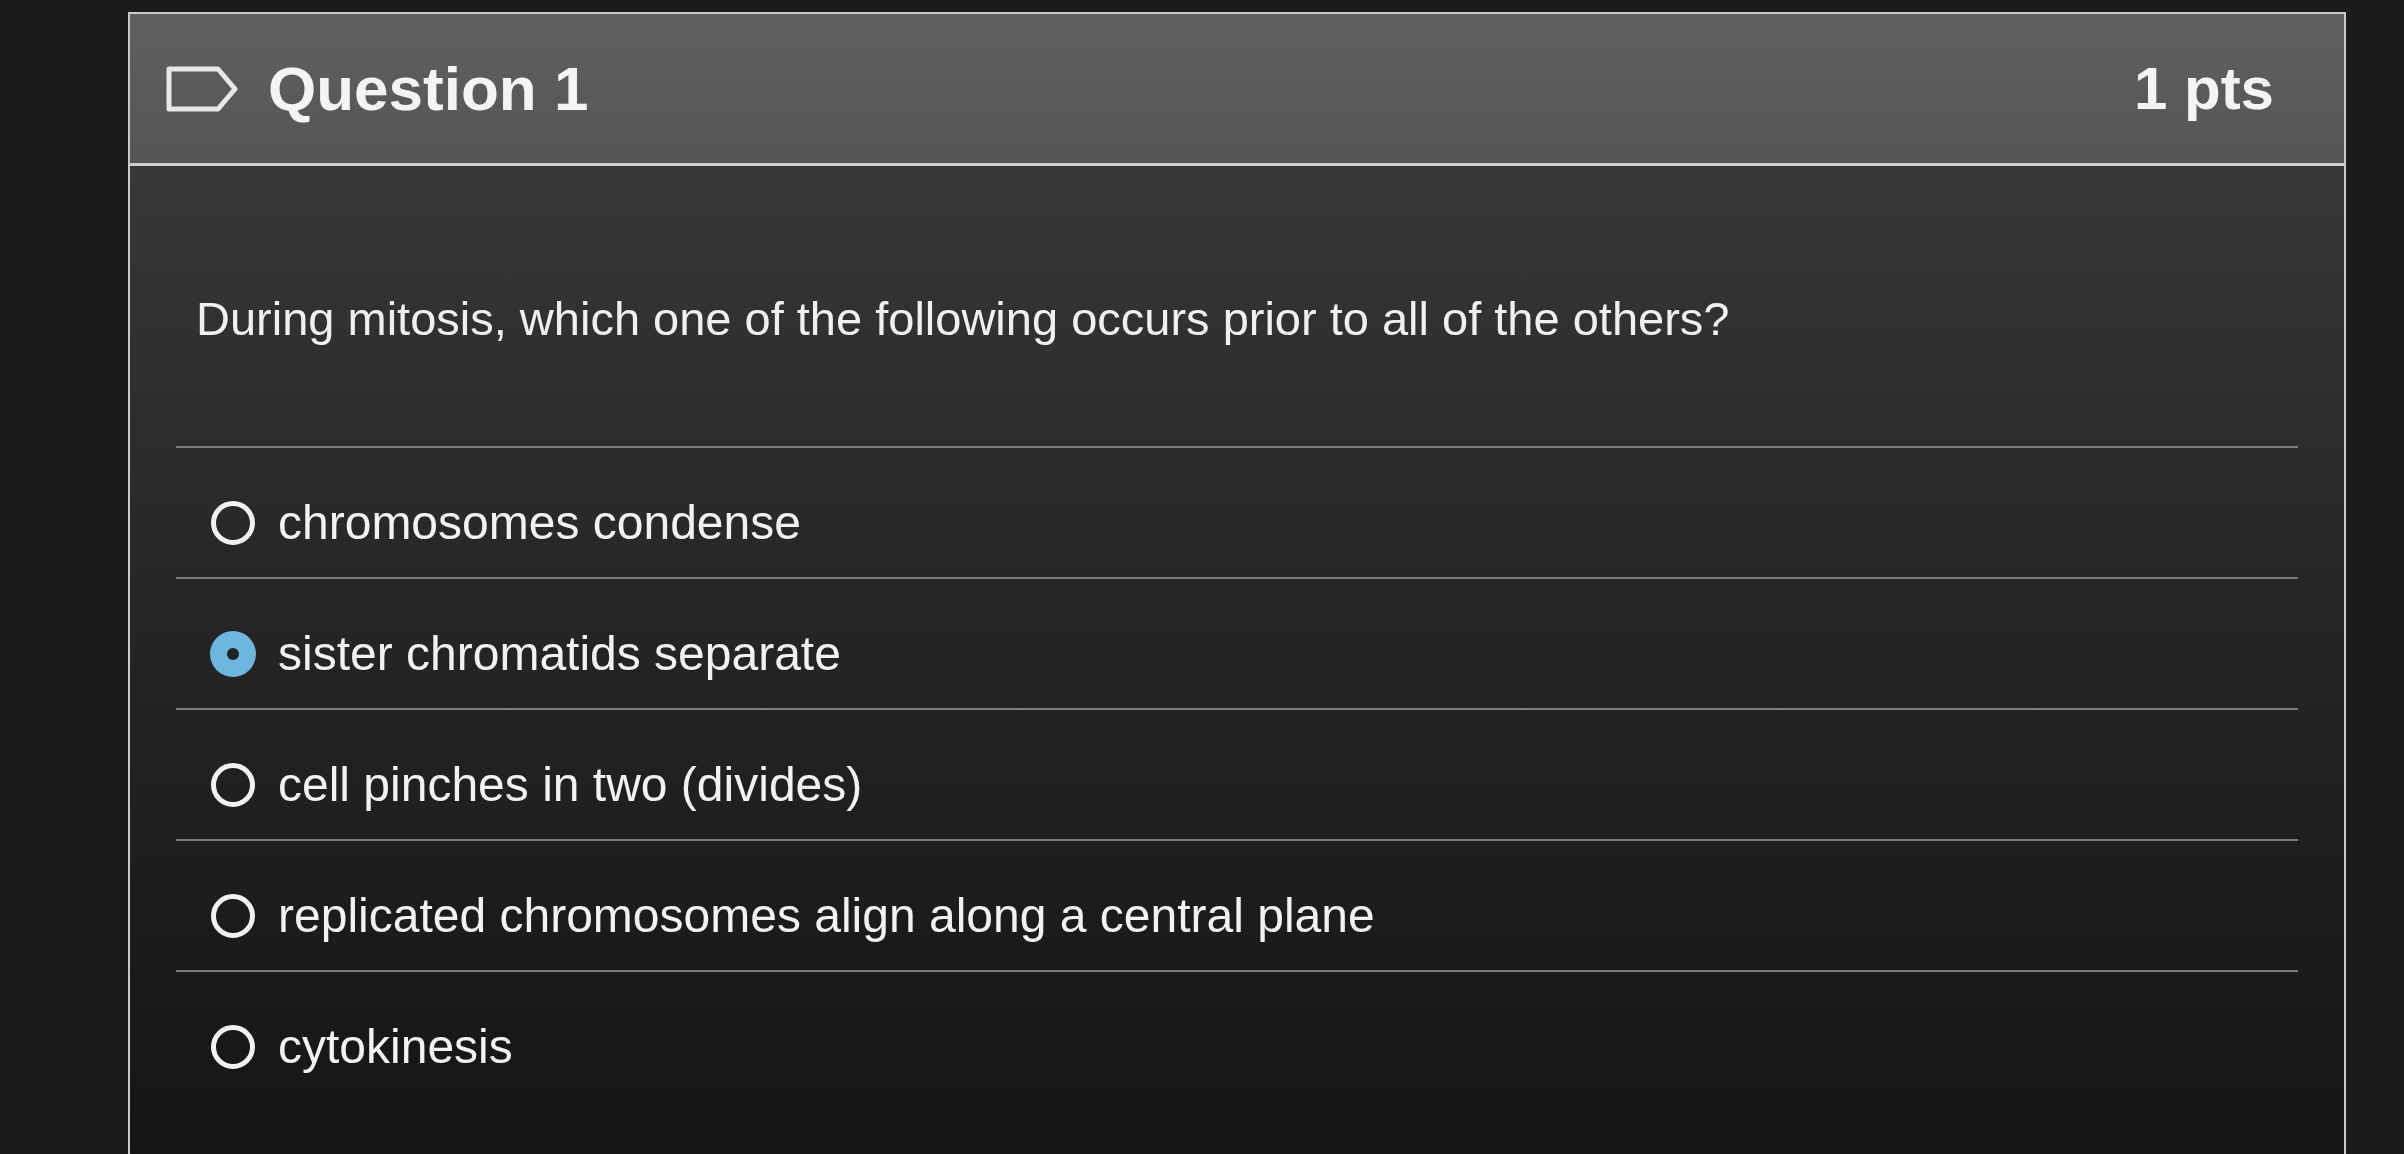  What do you see at coordinates (2203, 88) in the screenshot?
I see `question-points: 1 pts` at bounding box center [2203, 88].